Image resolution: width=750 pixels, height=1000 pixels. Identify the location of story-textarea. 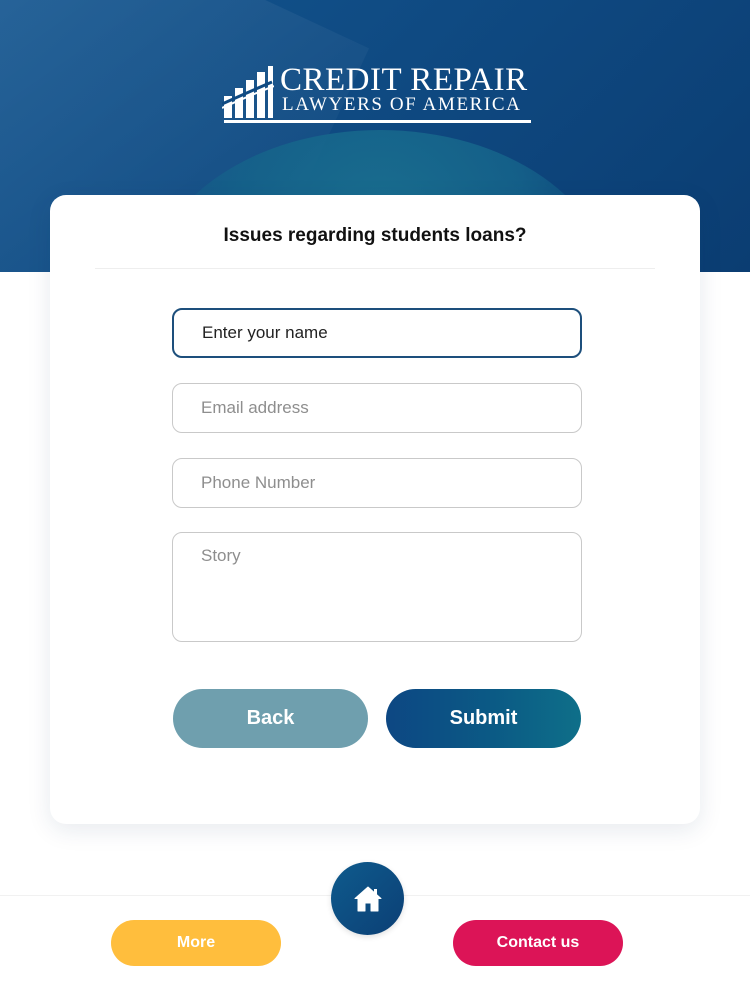
(377, 587).